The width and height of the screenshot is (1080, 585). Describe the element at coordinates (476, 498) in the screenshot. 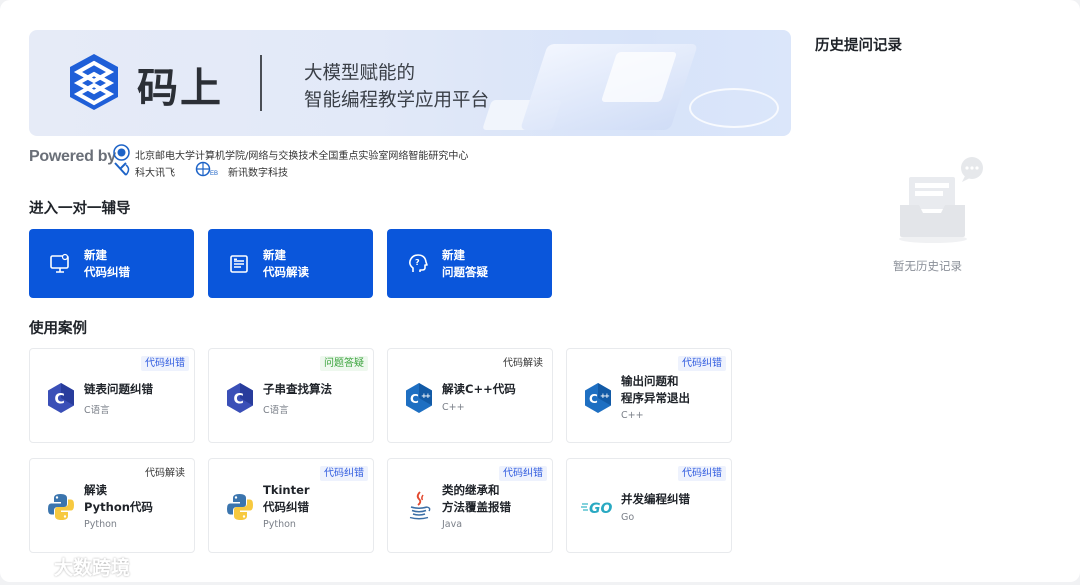

I see `case-title: 类的继承和 方法覆盖报错` at that location.